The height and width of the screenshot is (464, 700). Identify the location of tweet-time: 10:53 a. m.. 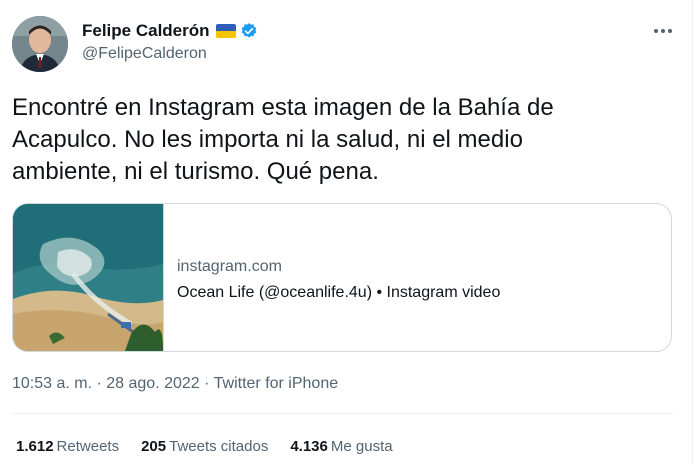
(52, 383).